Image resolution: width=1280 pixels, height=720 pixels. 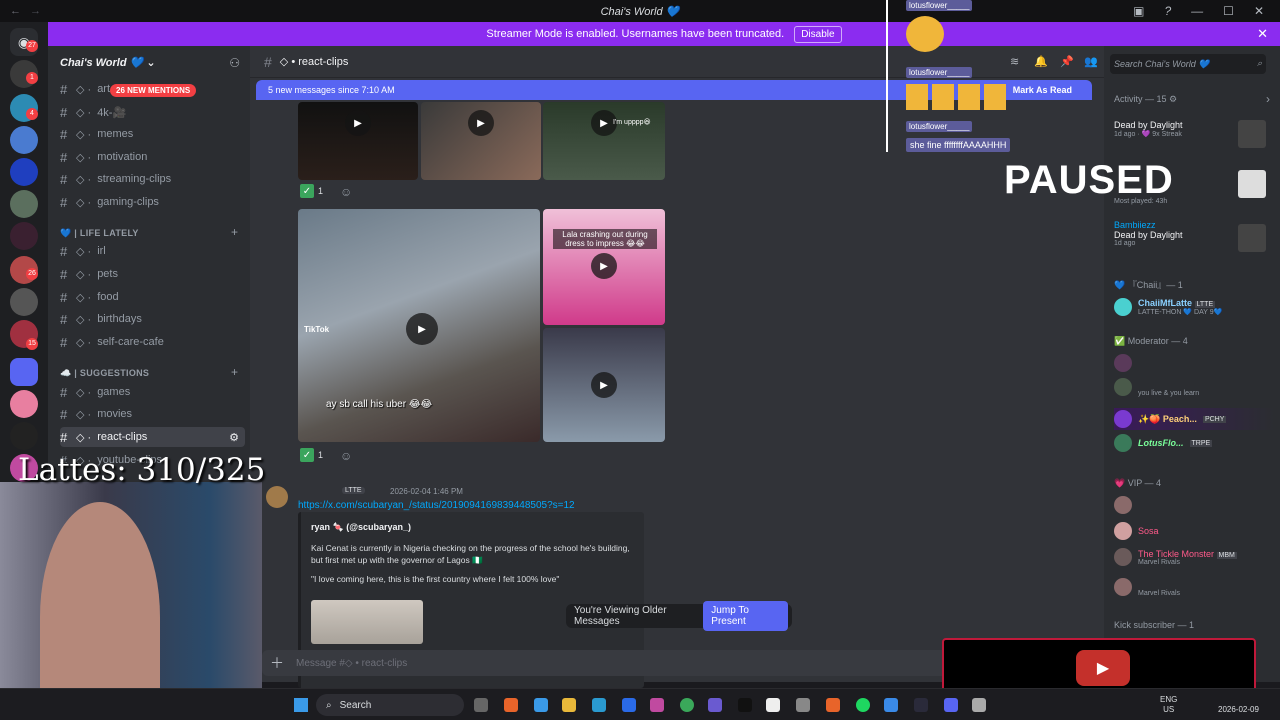 What do you see at coordinates (1188, 64) in the screenshot?
I see `search-input: Search Chai's World 💙 ⌕` at bounding box center [1188, 64].